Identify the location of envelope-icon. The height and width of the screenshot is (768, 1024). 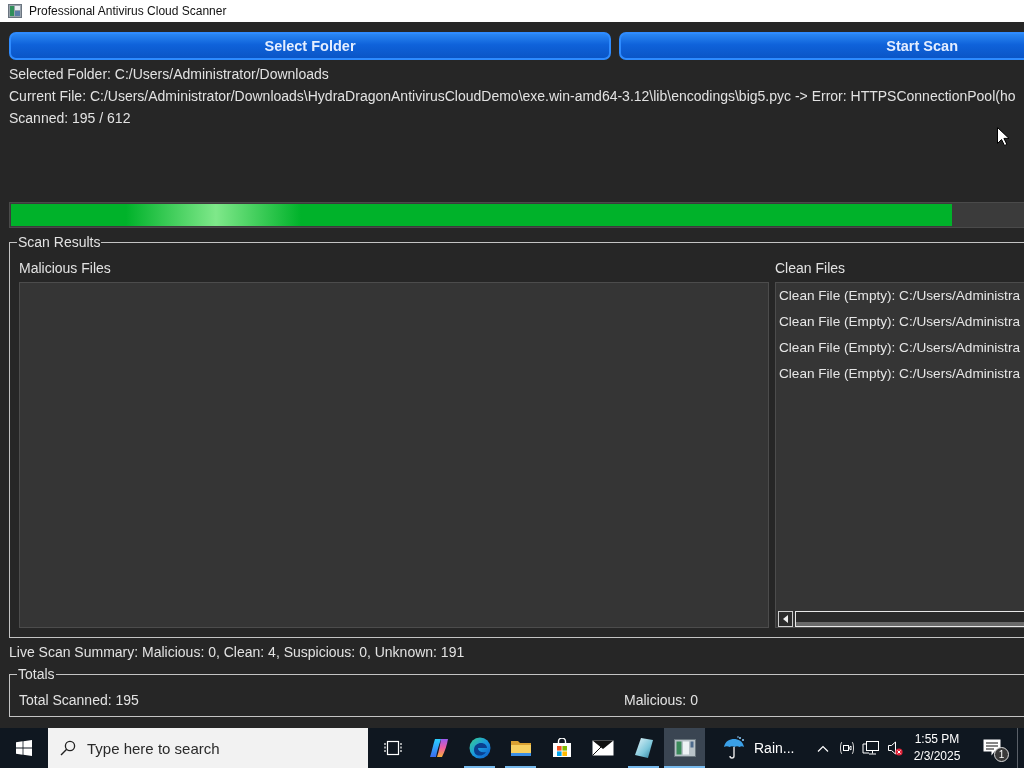
(602, 748).